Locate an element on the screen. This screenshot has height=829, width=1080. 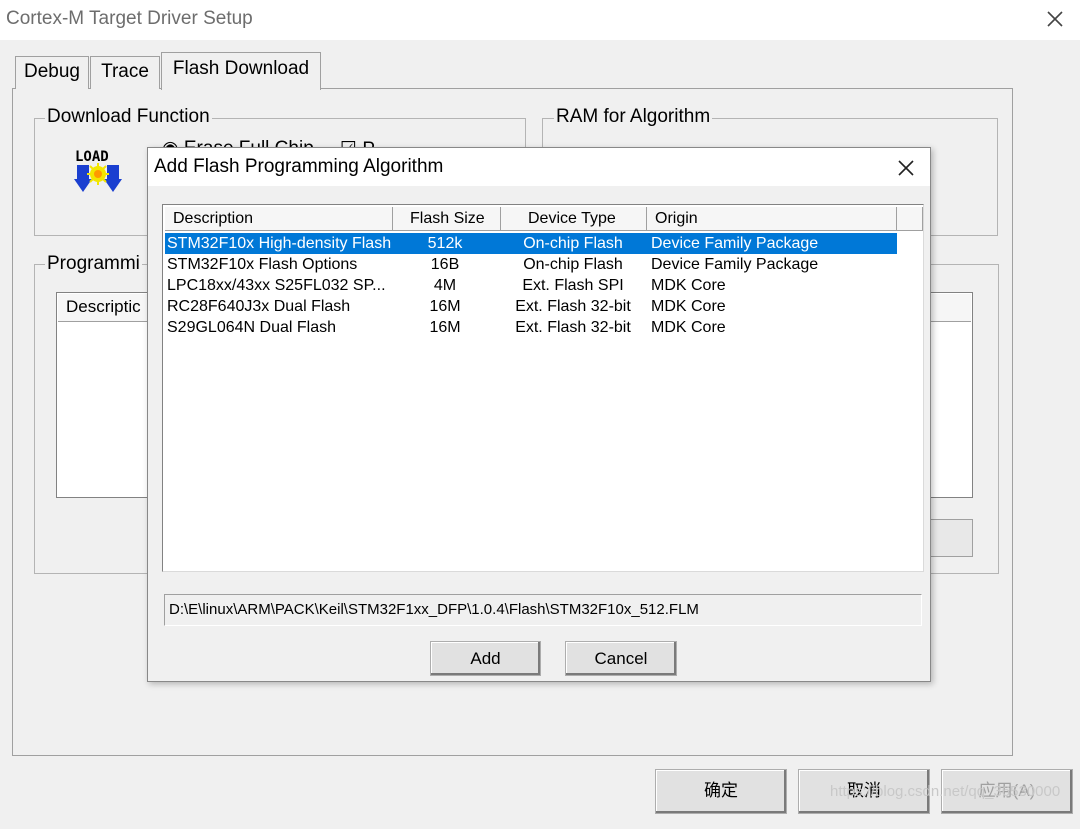
add-button-label: Add is located at coordinates (485, 658).